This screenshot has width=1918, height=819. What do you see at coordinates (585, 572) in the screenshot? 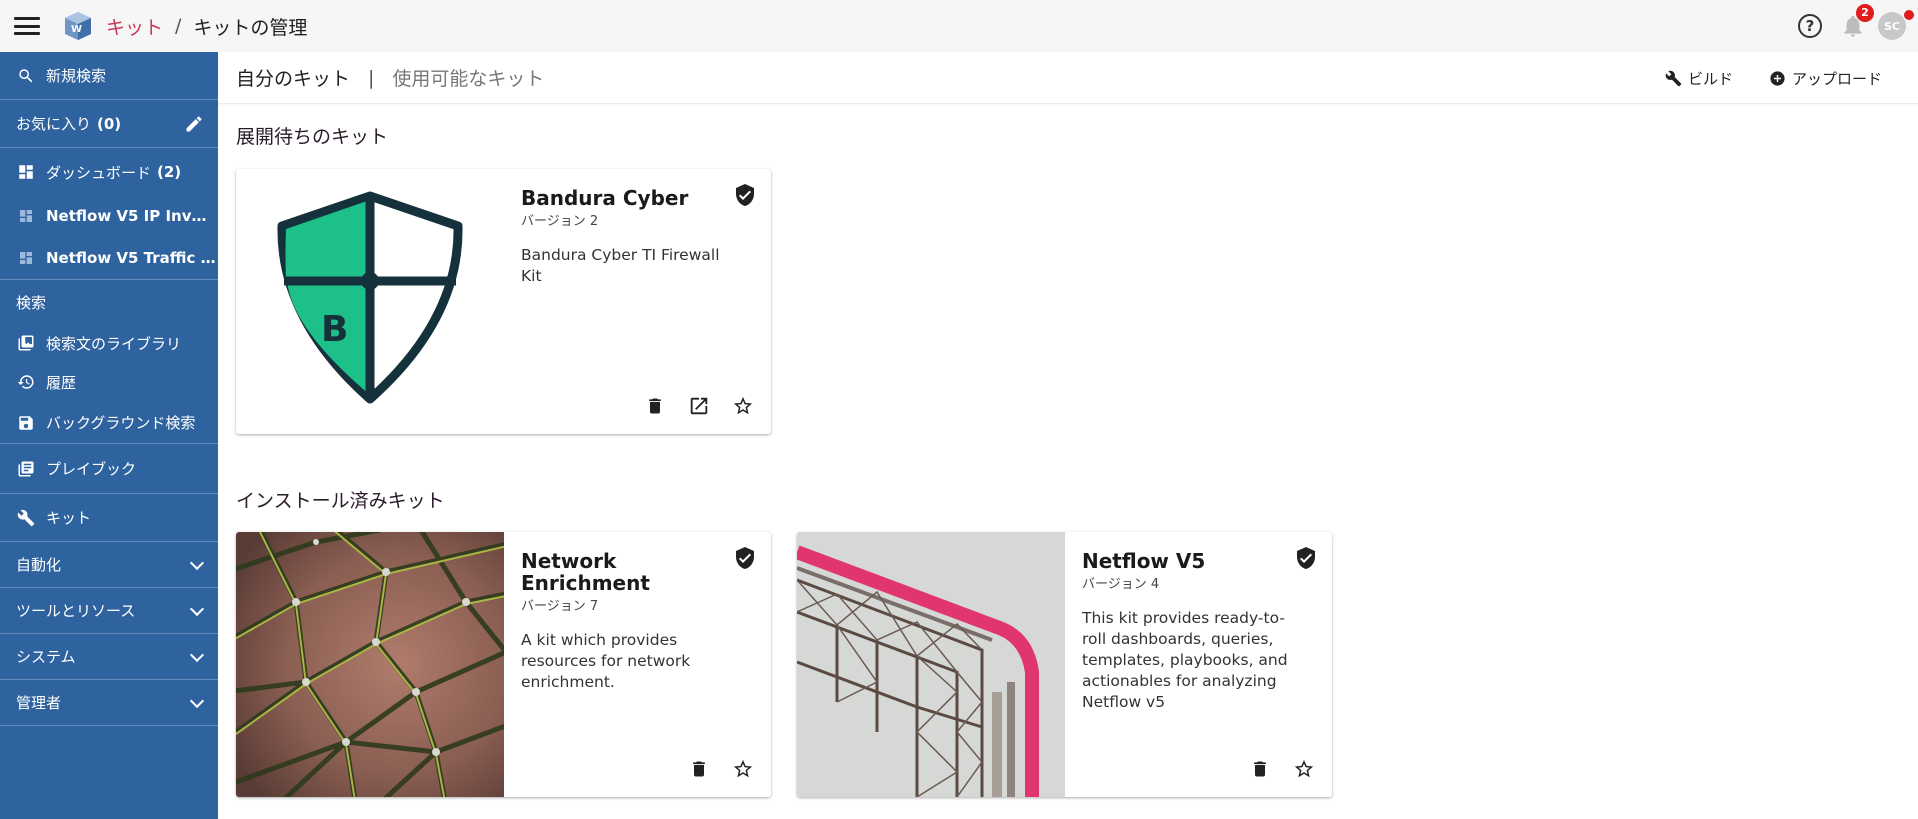
I see `kit-title: Network Enrichment` at bounding box center [585, 572].